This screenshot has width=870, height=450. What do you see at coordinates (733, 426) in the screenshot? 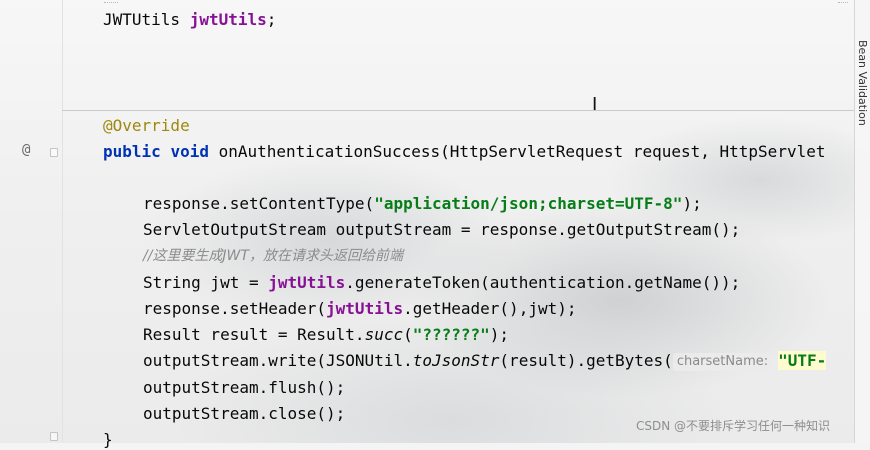
I see `csdn-watermark: CSDN @不要排斥学习任何一种知识` at bounding box center [733, 426].